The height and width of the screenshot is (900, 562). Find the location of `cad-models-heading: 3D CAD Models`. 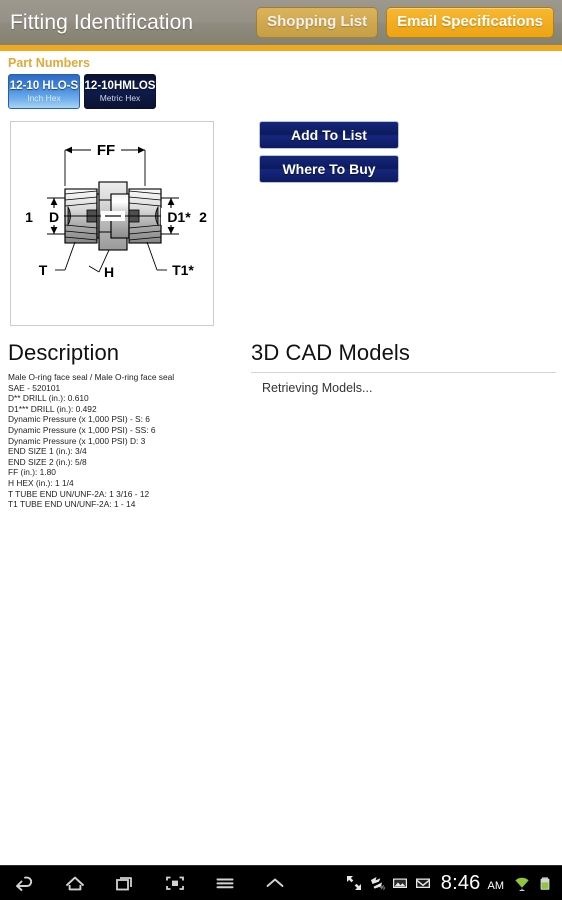

cad-models-heading: 3D CAD Models is located at coordinates (331, 352).